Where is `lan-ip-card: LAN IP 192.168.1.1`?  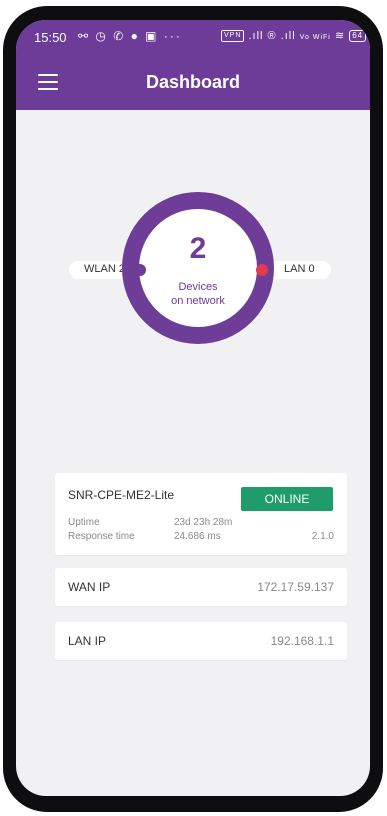 lan-ip-card: LAN IP 192.168.1.1 is located at coordinates (201, 641).